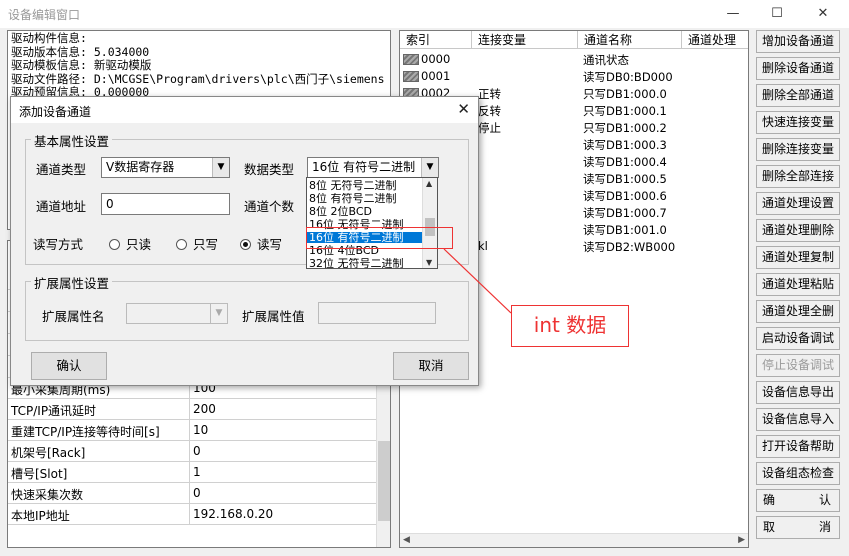 This screenshot has height=556, width=849. Describe the element at coordinates (177, 313) in the screenshot. I see `ext-name-select: ▼` at that location.